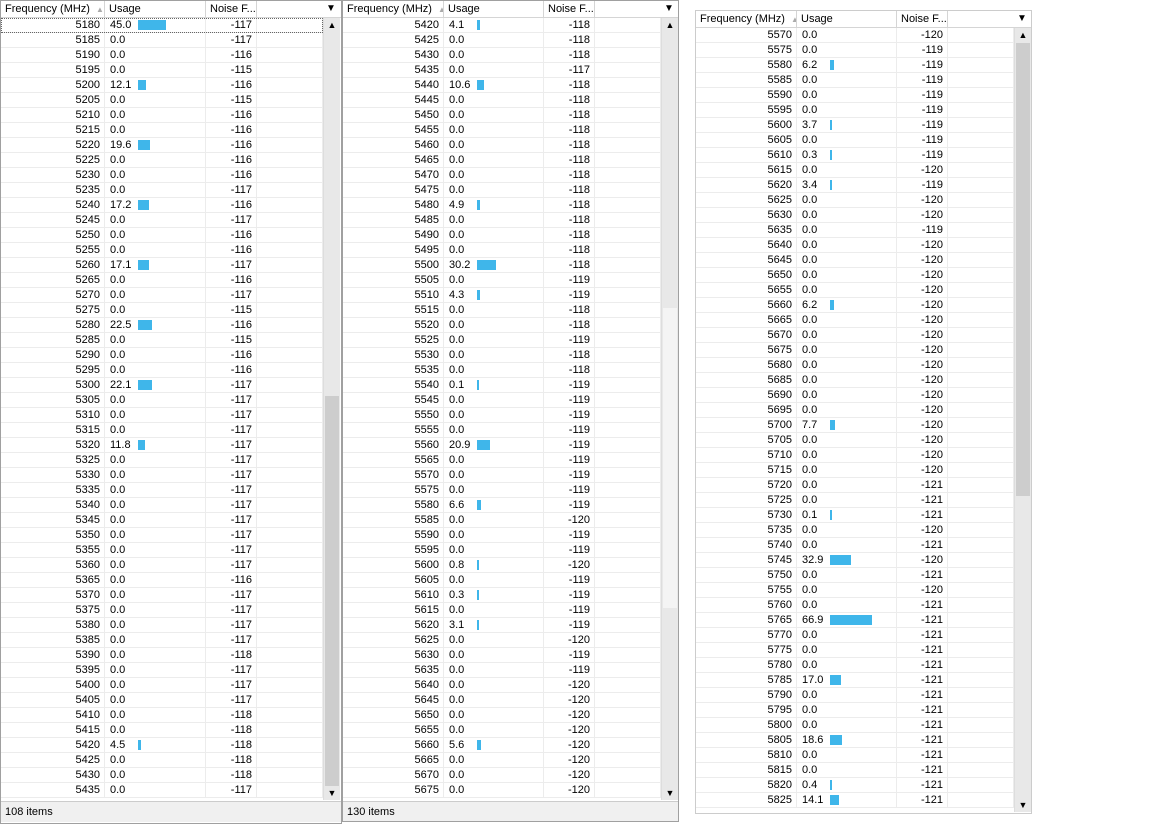 The height and width of the screenshot is (824, 1152). Describe the element at coordinates (855, 500) in the screenshot. I see `table-row: 5725 0.0 -121` at that location.